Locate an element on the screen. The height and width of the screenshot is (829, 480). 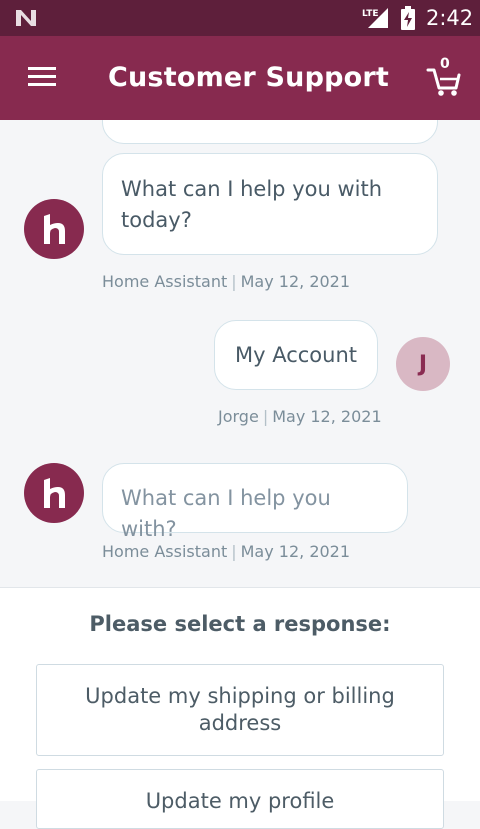
app-bar: Customer Support 0 is located at coordinates (240, 78).